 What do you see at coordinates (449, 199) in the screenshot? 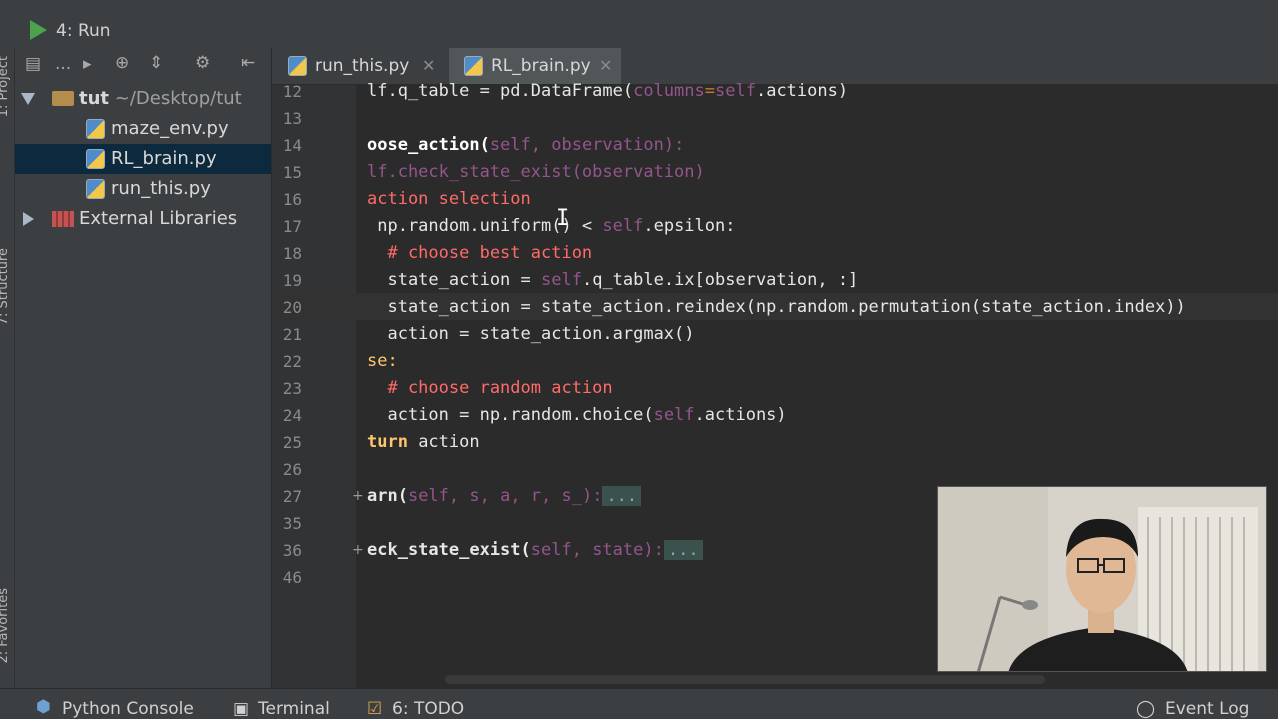
I see `code-line-16: action selection` at bounding box center [449, 199].